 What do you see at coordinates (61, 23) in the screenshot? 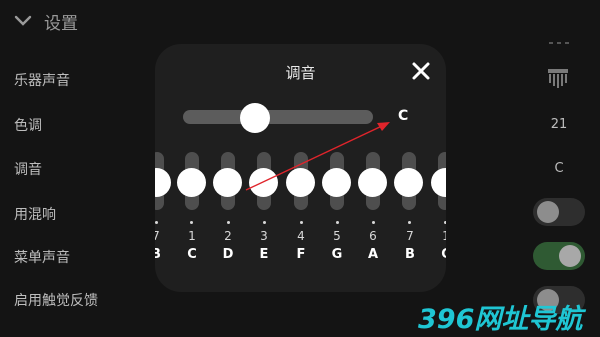
I see `page-title: 设置` at bounding box center [61, 23].